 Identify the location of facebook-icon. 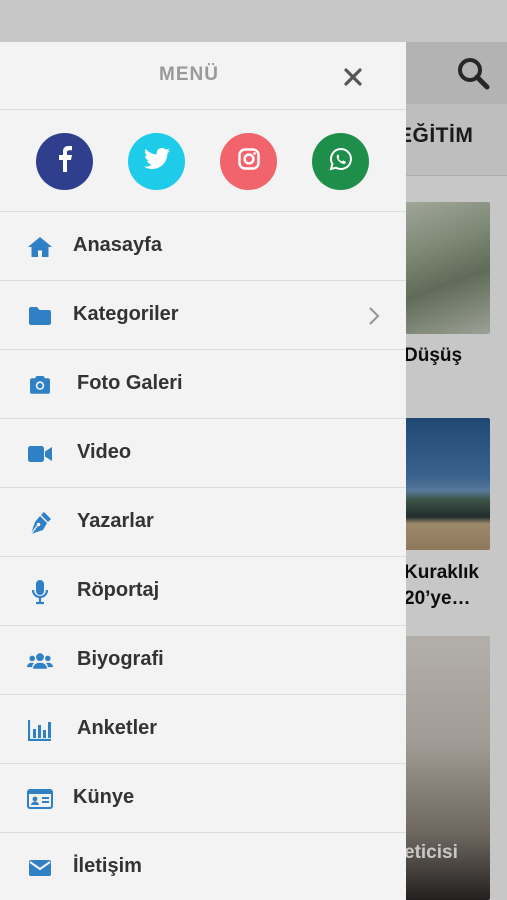
(65, 161).